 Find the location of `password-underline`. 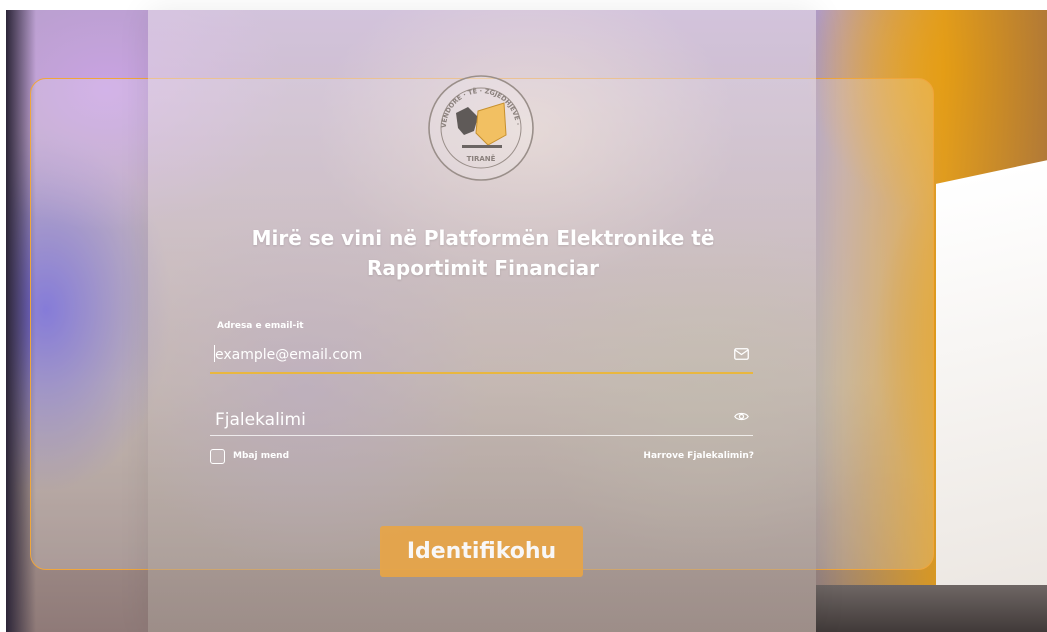

password-underline is located at coordinates (481, 435).